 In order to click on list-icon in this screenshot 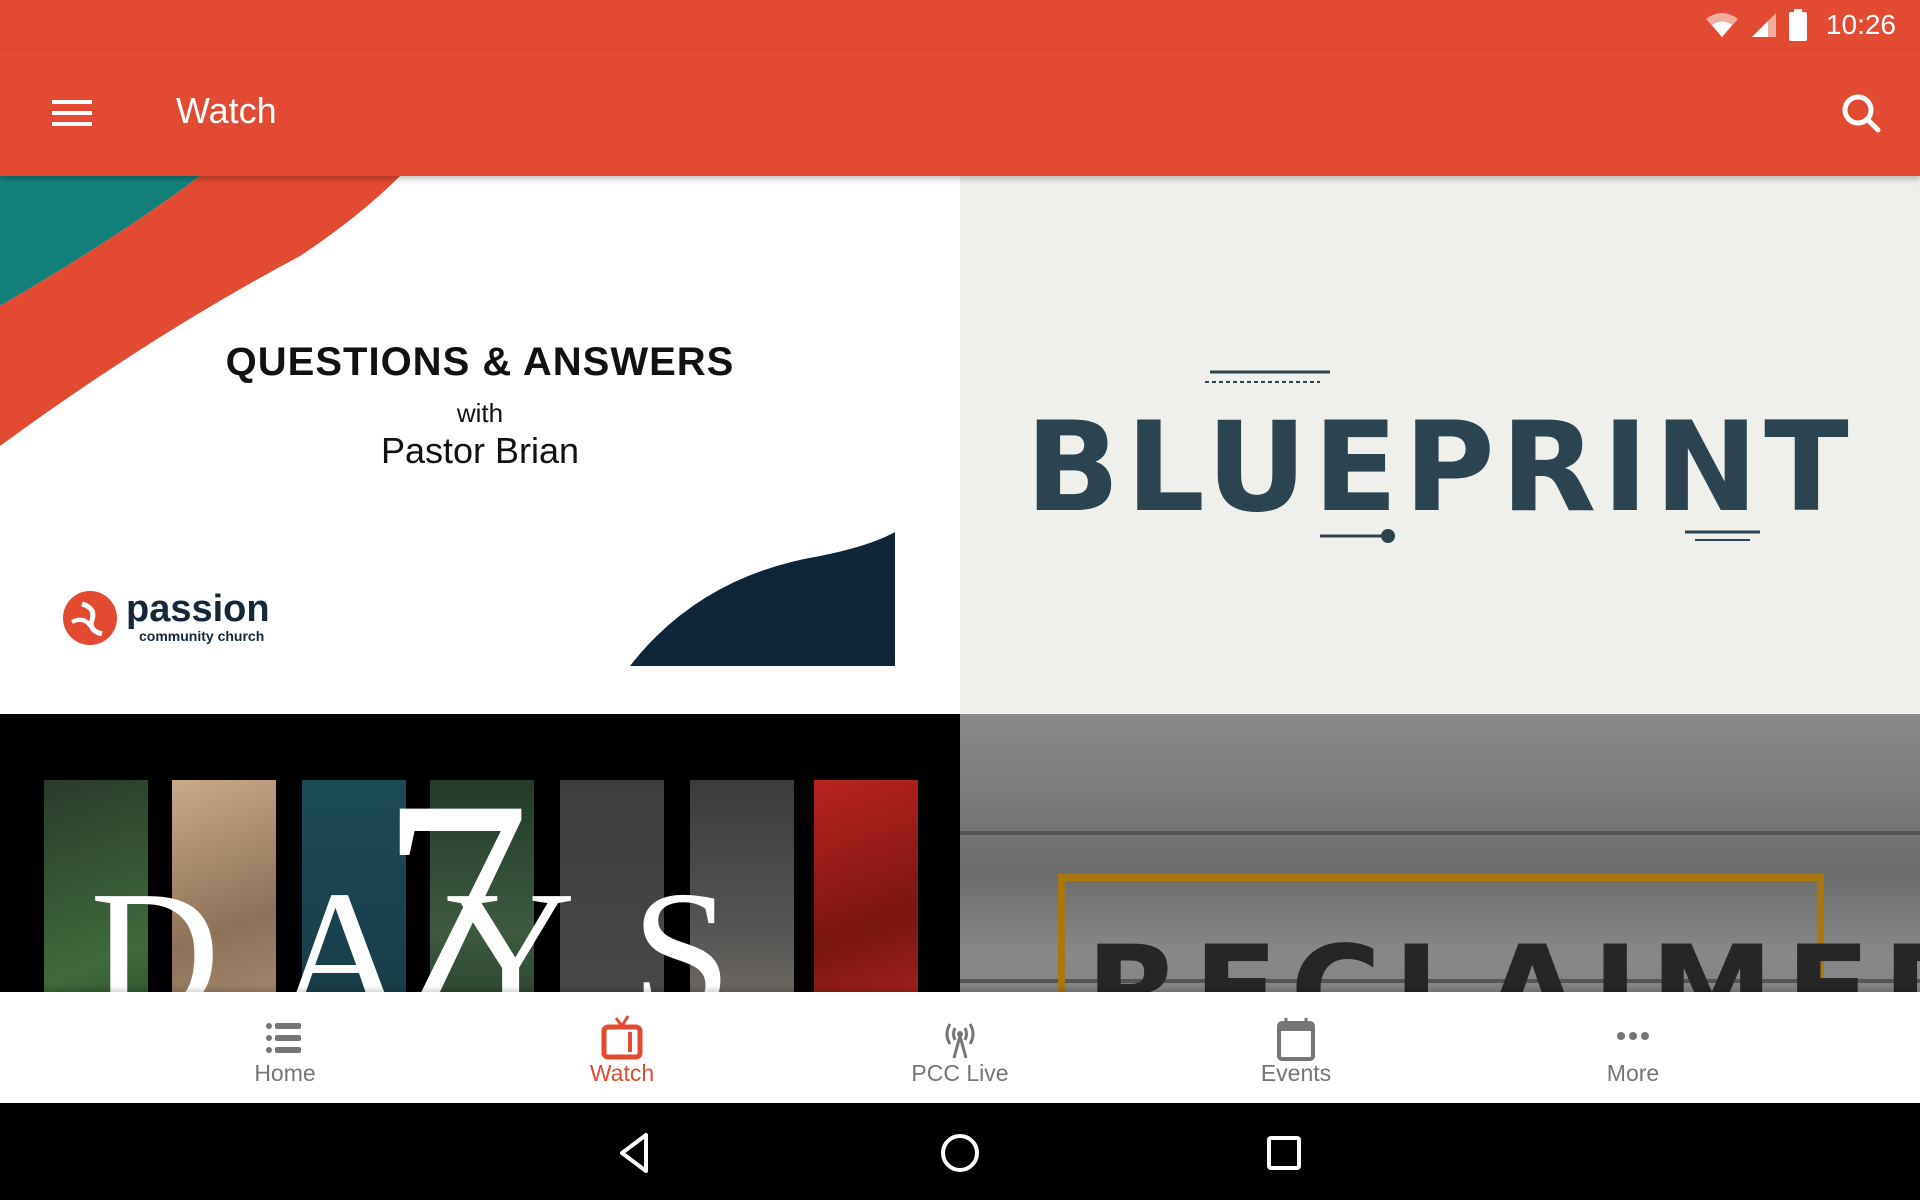, I will do `click(283, 1038)`.